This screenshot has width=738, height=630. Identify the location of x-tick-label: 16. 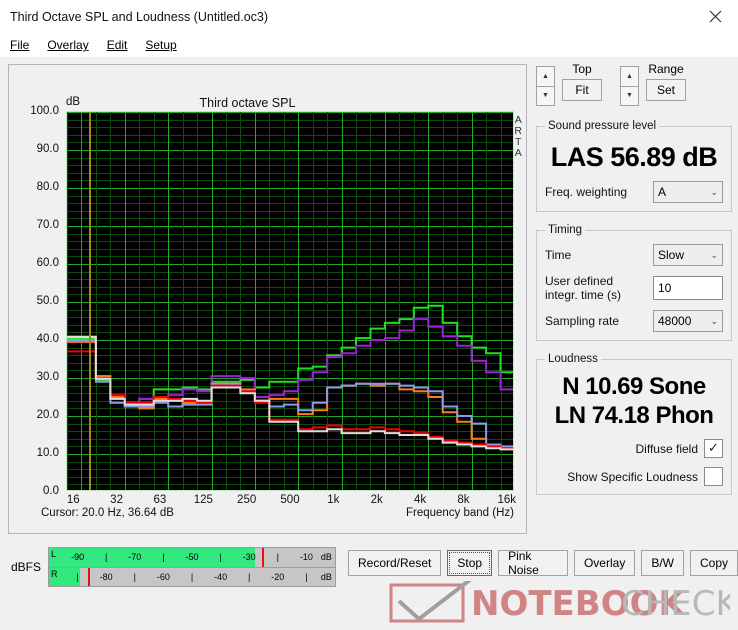
(73, 500).